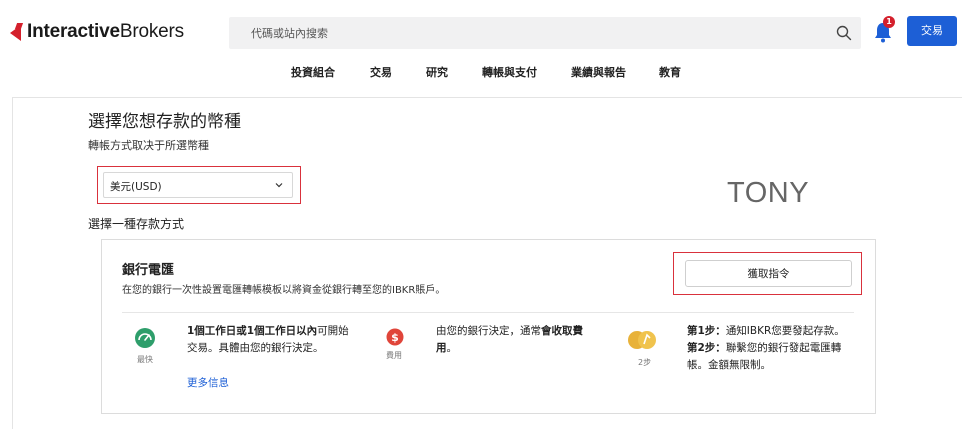  What do you see at coordinates (487, 97) in the screenshot?
I see `header-divider` at bounding box center [487, 97].